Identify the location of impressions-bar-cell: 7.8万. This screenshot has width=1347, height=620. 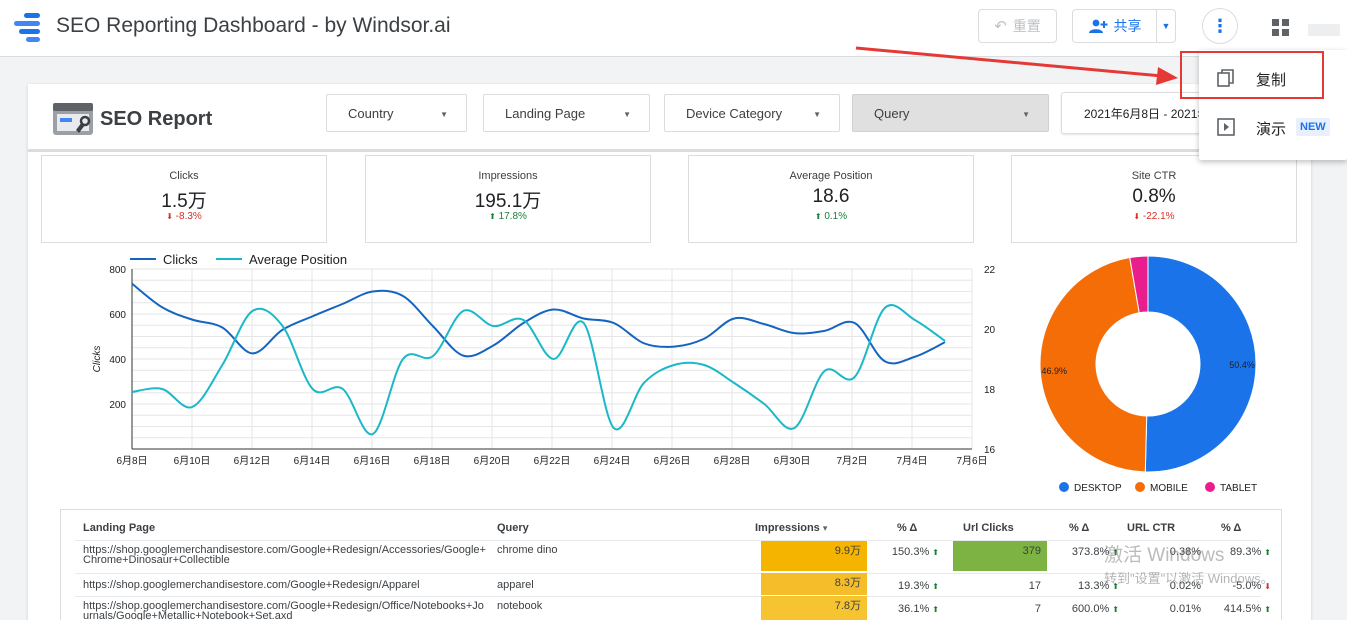
(814, 608).